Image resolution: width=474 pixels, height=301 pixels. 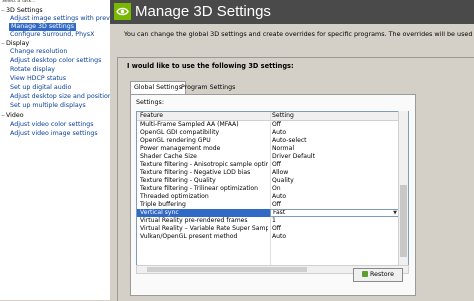 I want to click on table-row: Vulkan/OpenGL present method Auto, so click(x=268, y=237).